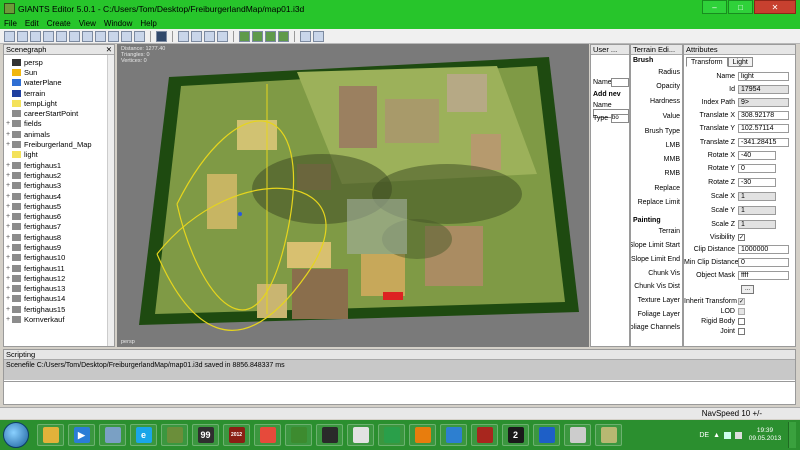 The width and height of the screenshot is (800, 450). Describe the element at coordinates (792, 435) in the screenshot. I see `show-desktop-button` at that location.